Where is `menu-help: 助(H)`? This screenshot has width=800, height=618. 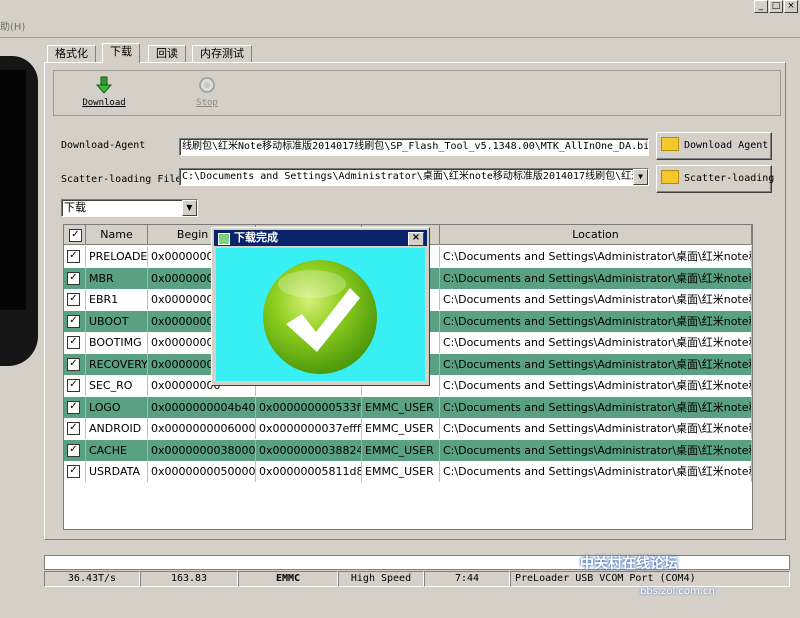 menu-help: 助(H) is located at coordinates (12, 25).